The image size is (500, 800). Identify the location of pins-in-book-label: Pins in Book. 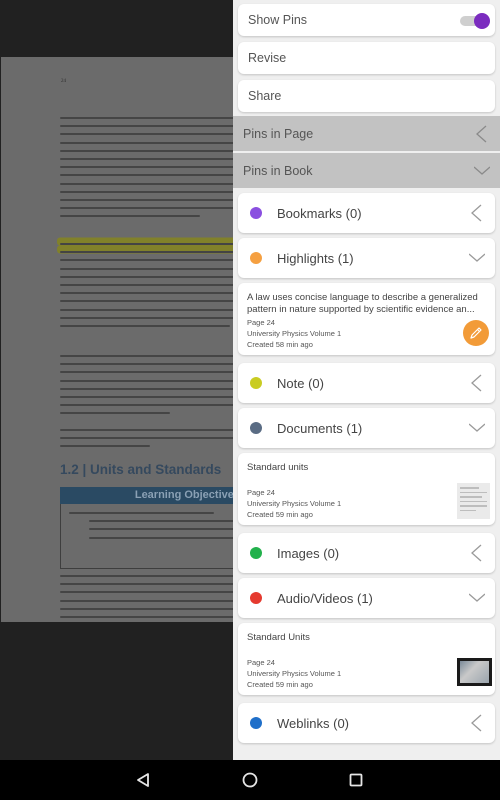
(278, 171).